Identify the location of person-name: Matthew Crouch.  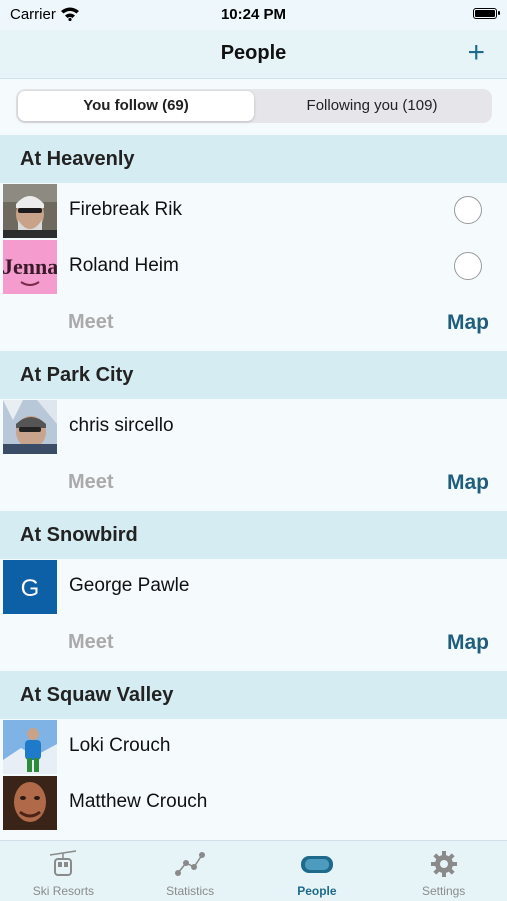
(138, 801).